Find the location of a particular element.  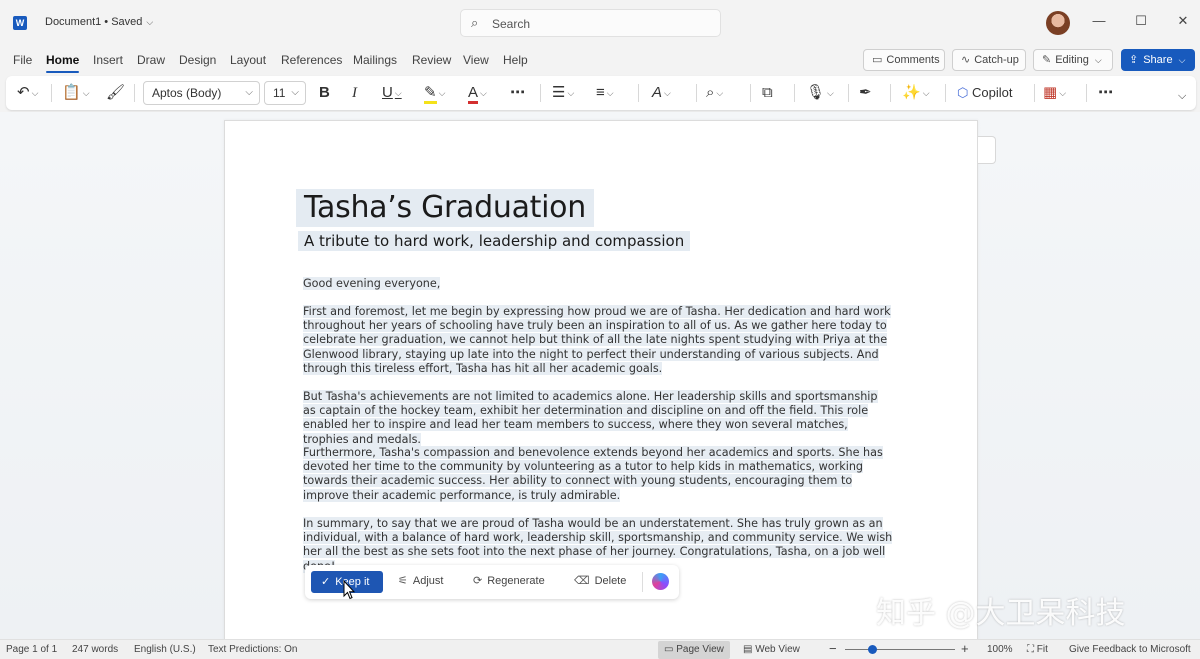

editor-button: ✒ is located at coordinates (865, 93).